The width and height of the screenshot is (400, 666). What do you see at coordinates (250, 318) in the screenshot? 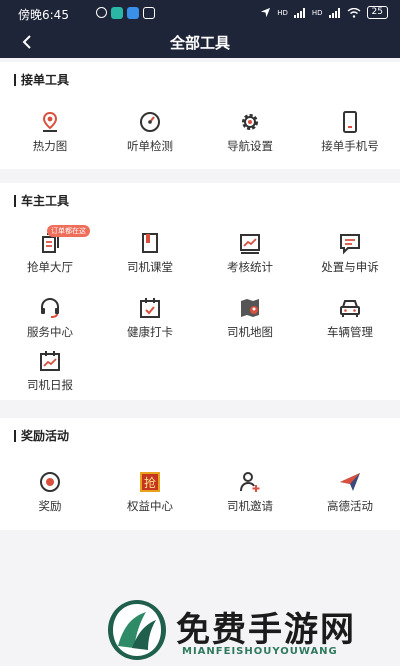
I see `tool-driver-map: 司机地图` at bounding box center [250, 318].